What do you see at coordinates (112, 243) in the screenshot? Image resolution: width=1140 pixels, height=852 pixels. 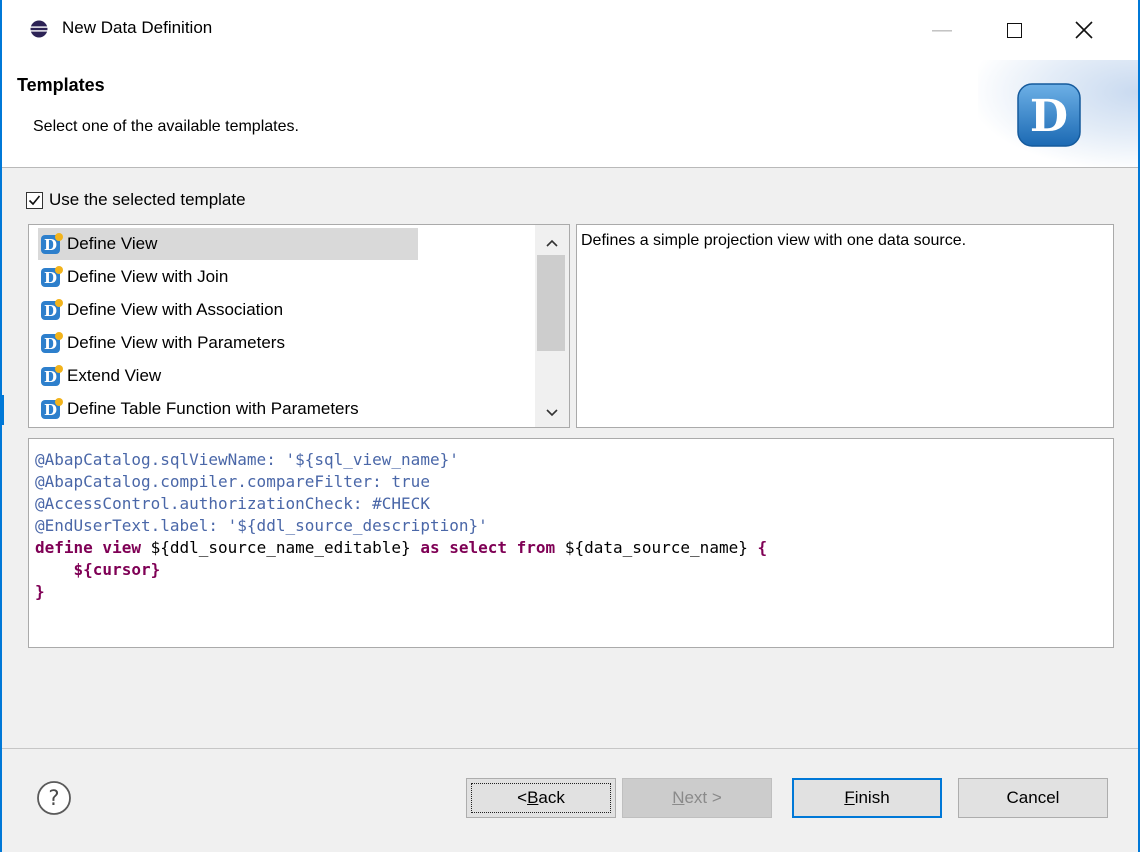 I see `template-label: Define View` at bounding box center [112, 243].